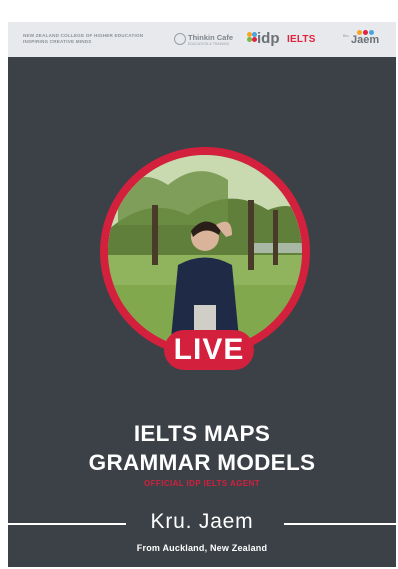 The width and height of the screenshot is (398, 569). What do you see at coordinates (202, 483) in the screenshot?
I see `agent-subtitle: OFFICIAL IDP IELTS AGENT` at bounding box center [202, 483].